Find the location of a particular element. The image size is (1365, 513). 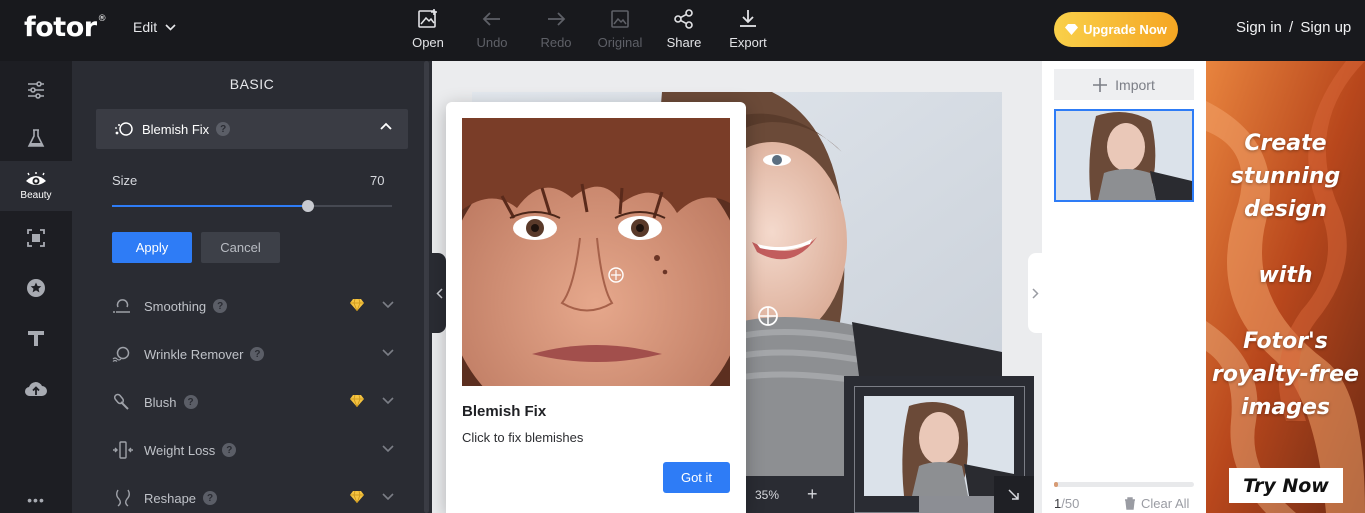

brush-icon is located at coordinates (123, 402).